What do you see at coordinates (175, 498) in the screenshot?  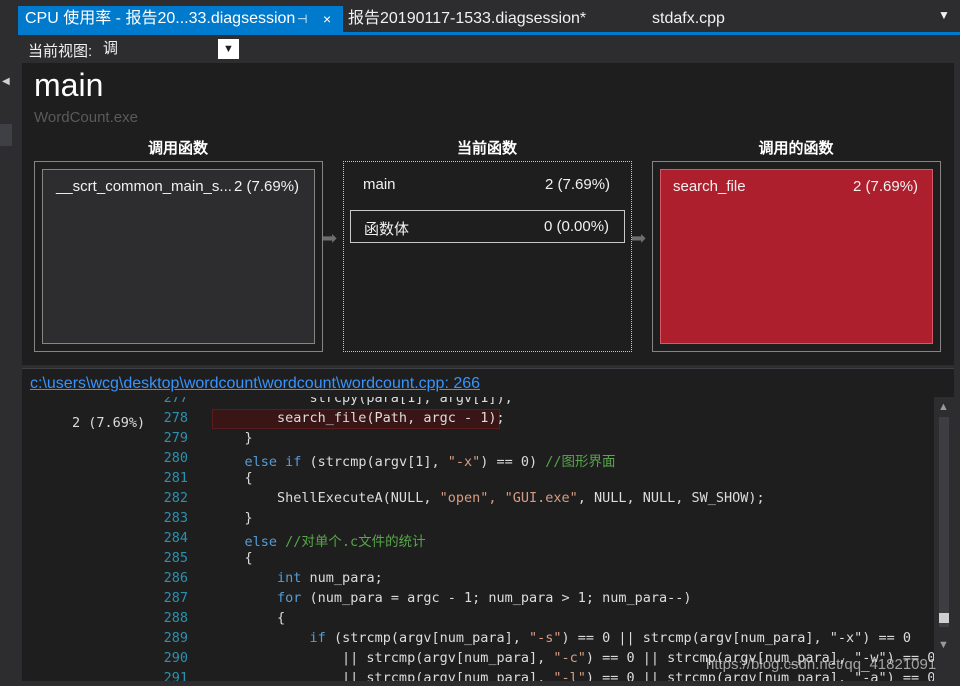 I see `line-number: 282` at bounding box center [175, 498].